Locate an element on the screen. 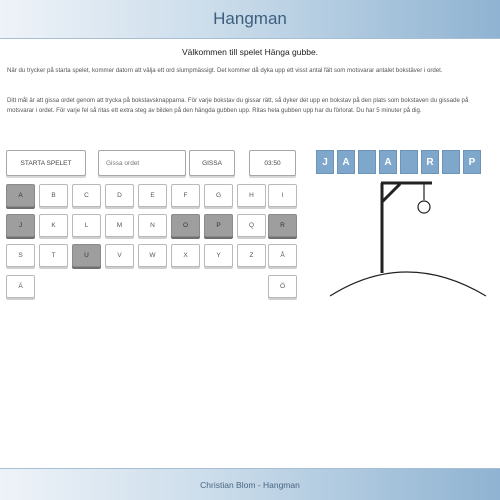 This screenshot has width=500, height=500. letter-slot: J is located at coordinates (325, 162).